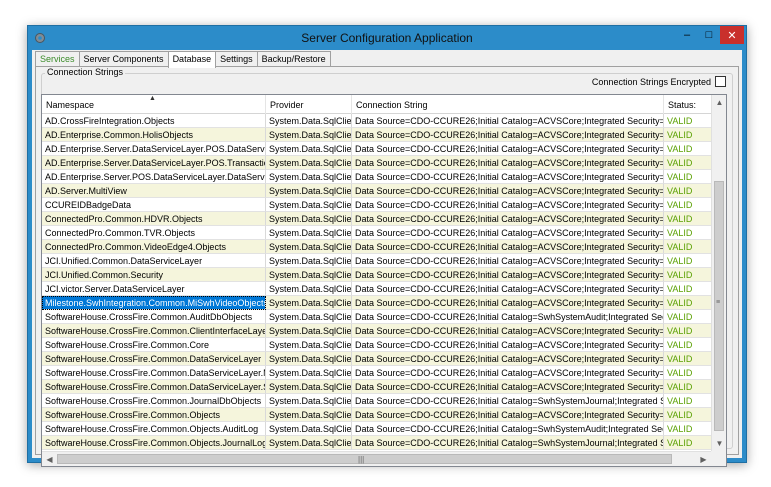 The image size is (771, 487). I want to click on namespace-cell: AD.Server.MultiView, so click(154, 191).